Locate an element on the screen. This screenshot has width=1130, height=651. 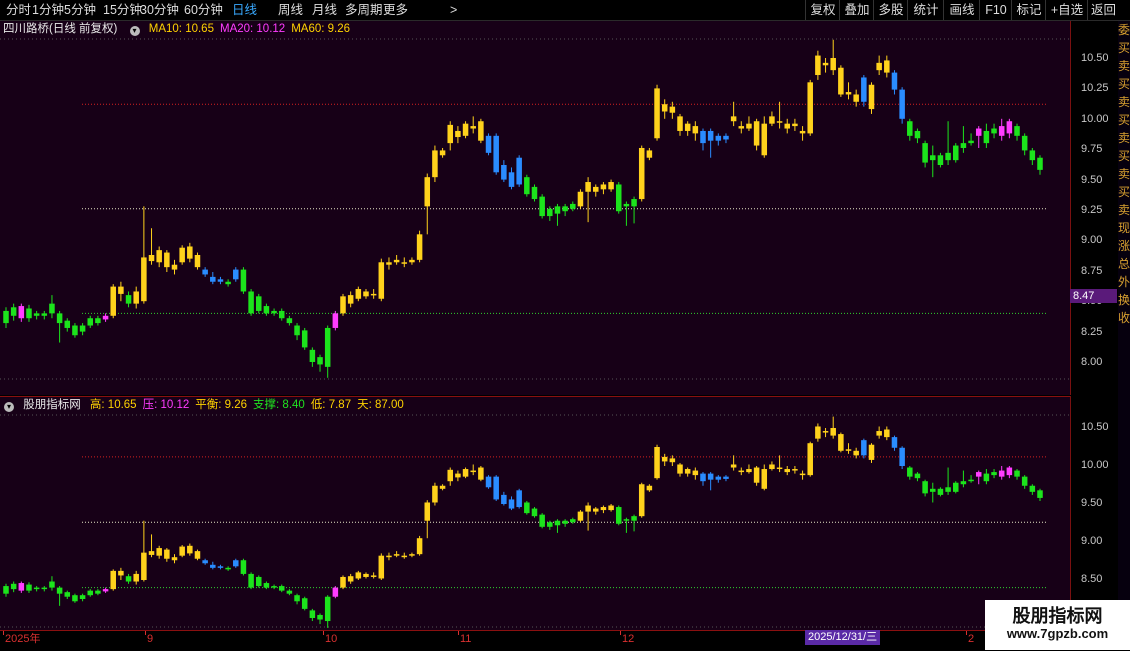
period-tab-4: 30分钟 is located at coordinates (159, 10).